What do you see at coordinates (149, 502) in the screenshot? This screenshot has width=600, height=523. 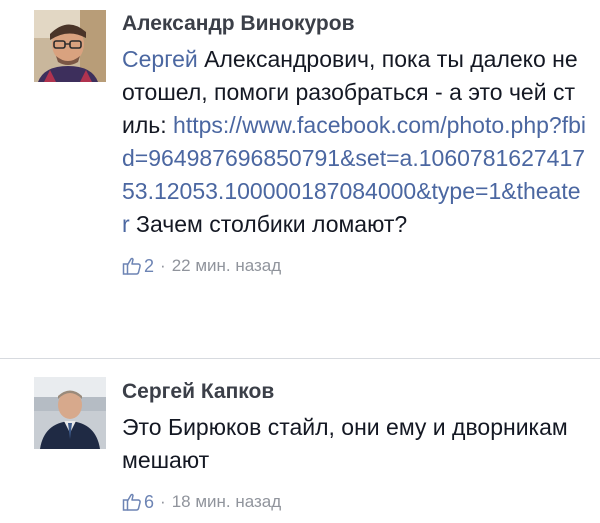 I see `like-count: 6` at bounding box center [149, 502].